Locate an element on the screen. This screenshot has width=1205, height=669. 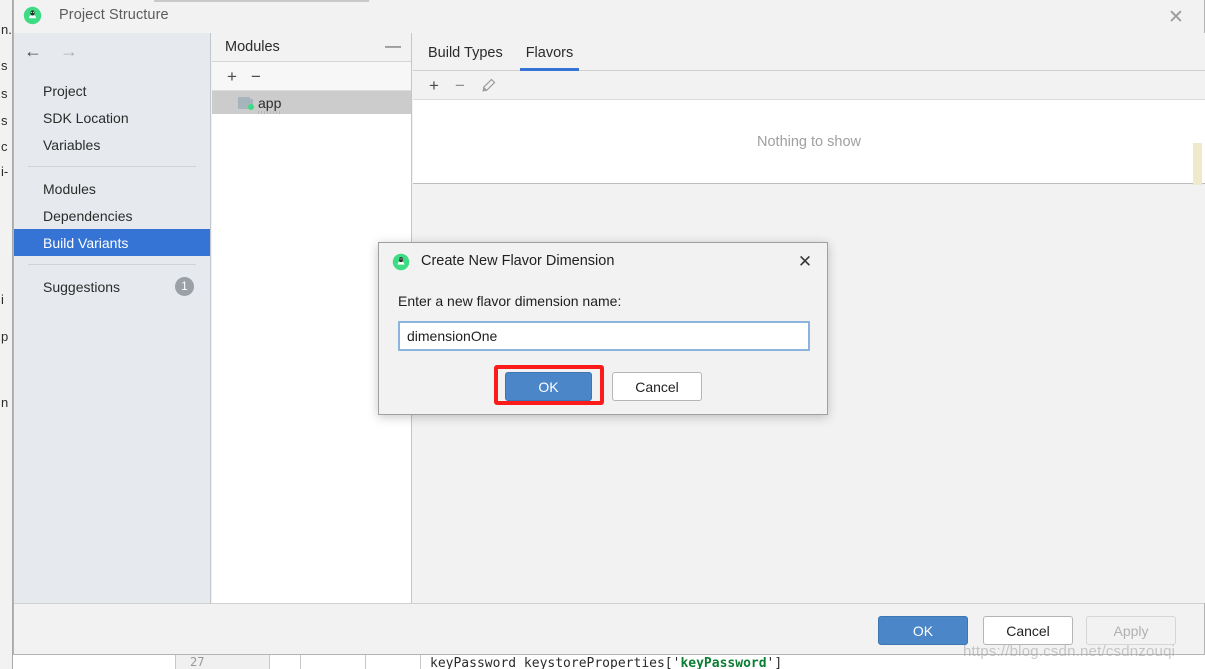
modal-ok-button: OK is located at coordinates (548, 386).